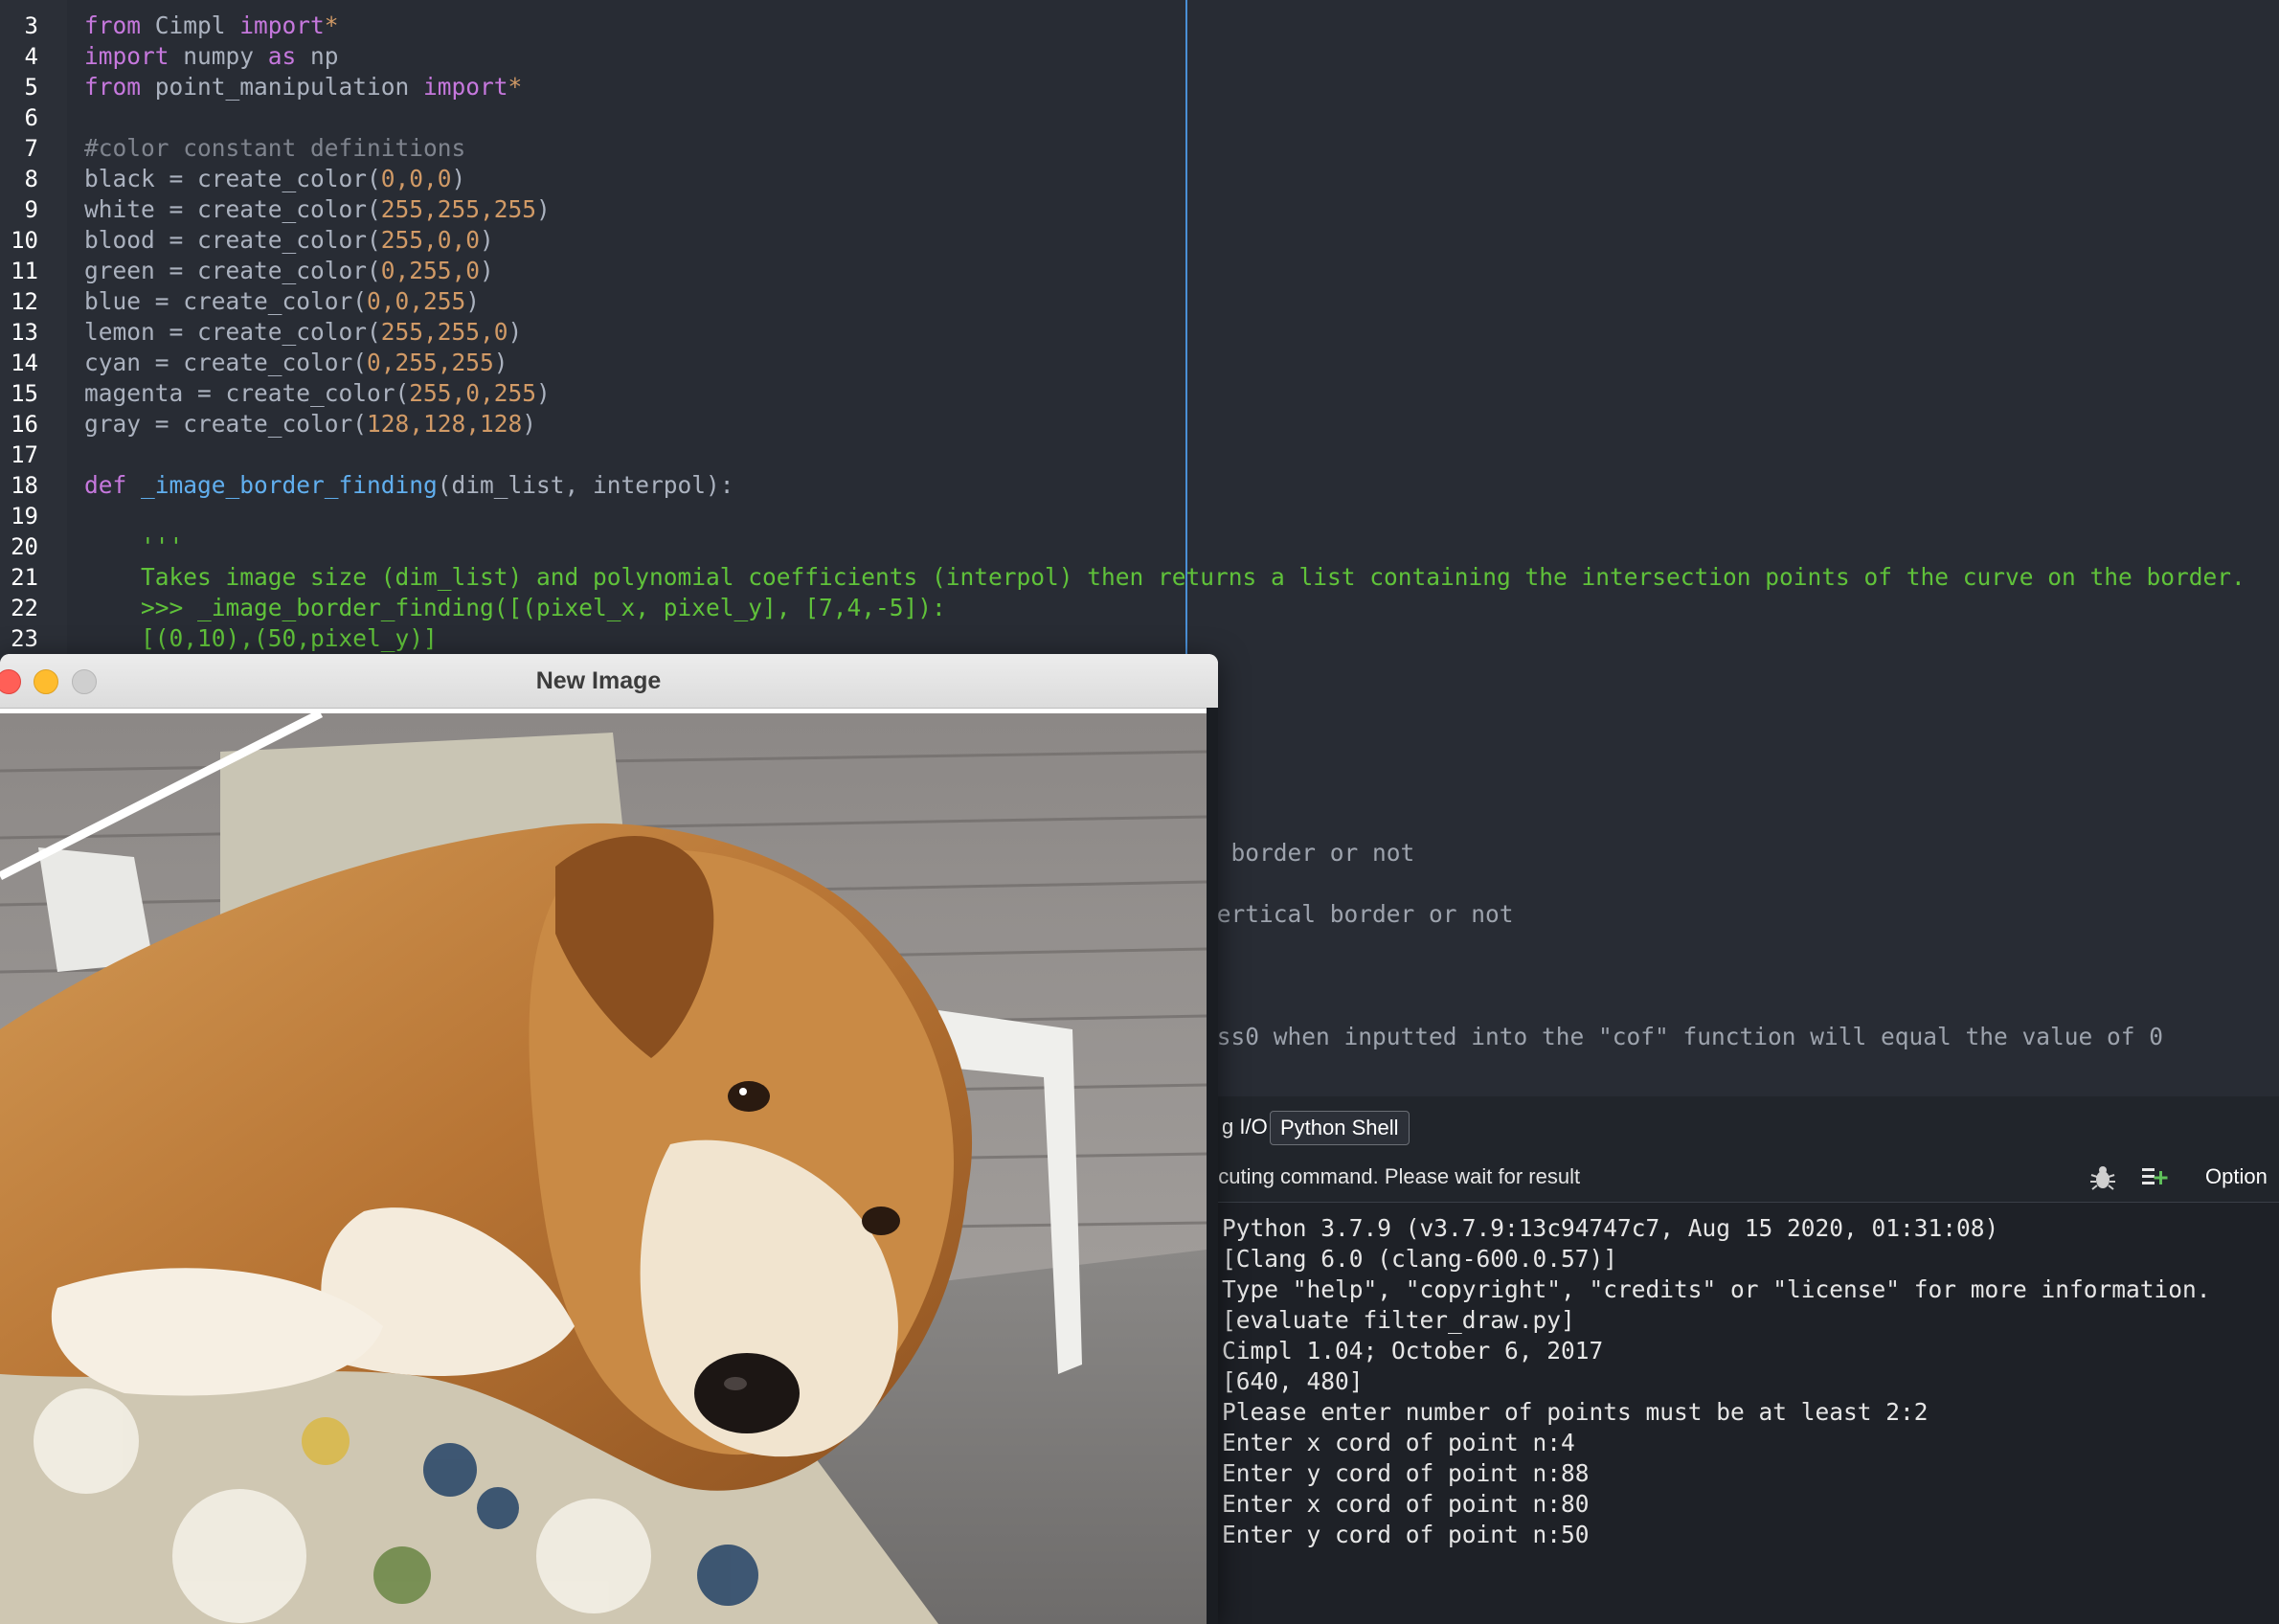 The image size is (2279, 1624). What do you see at coordinates (1186, 328) in the screenshot?
I see `editor-ruler-line` at bounding box center [1186, 328].